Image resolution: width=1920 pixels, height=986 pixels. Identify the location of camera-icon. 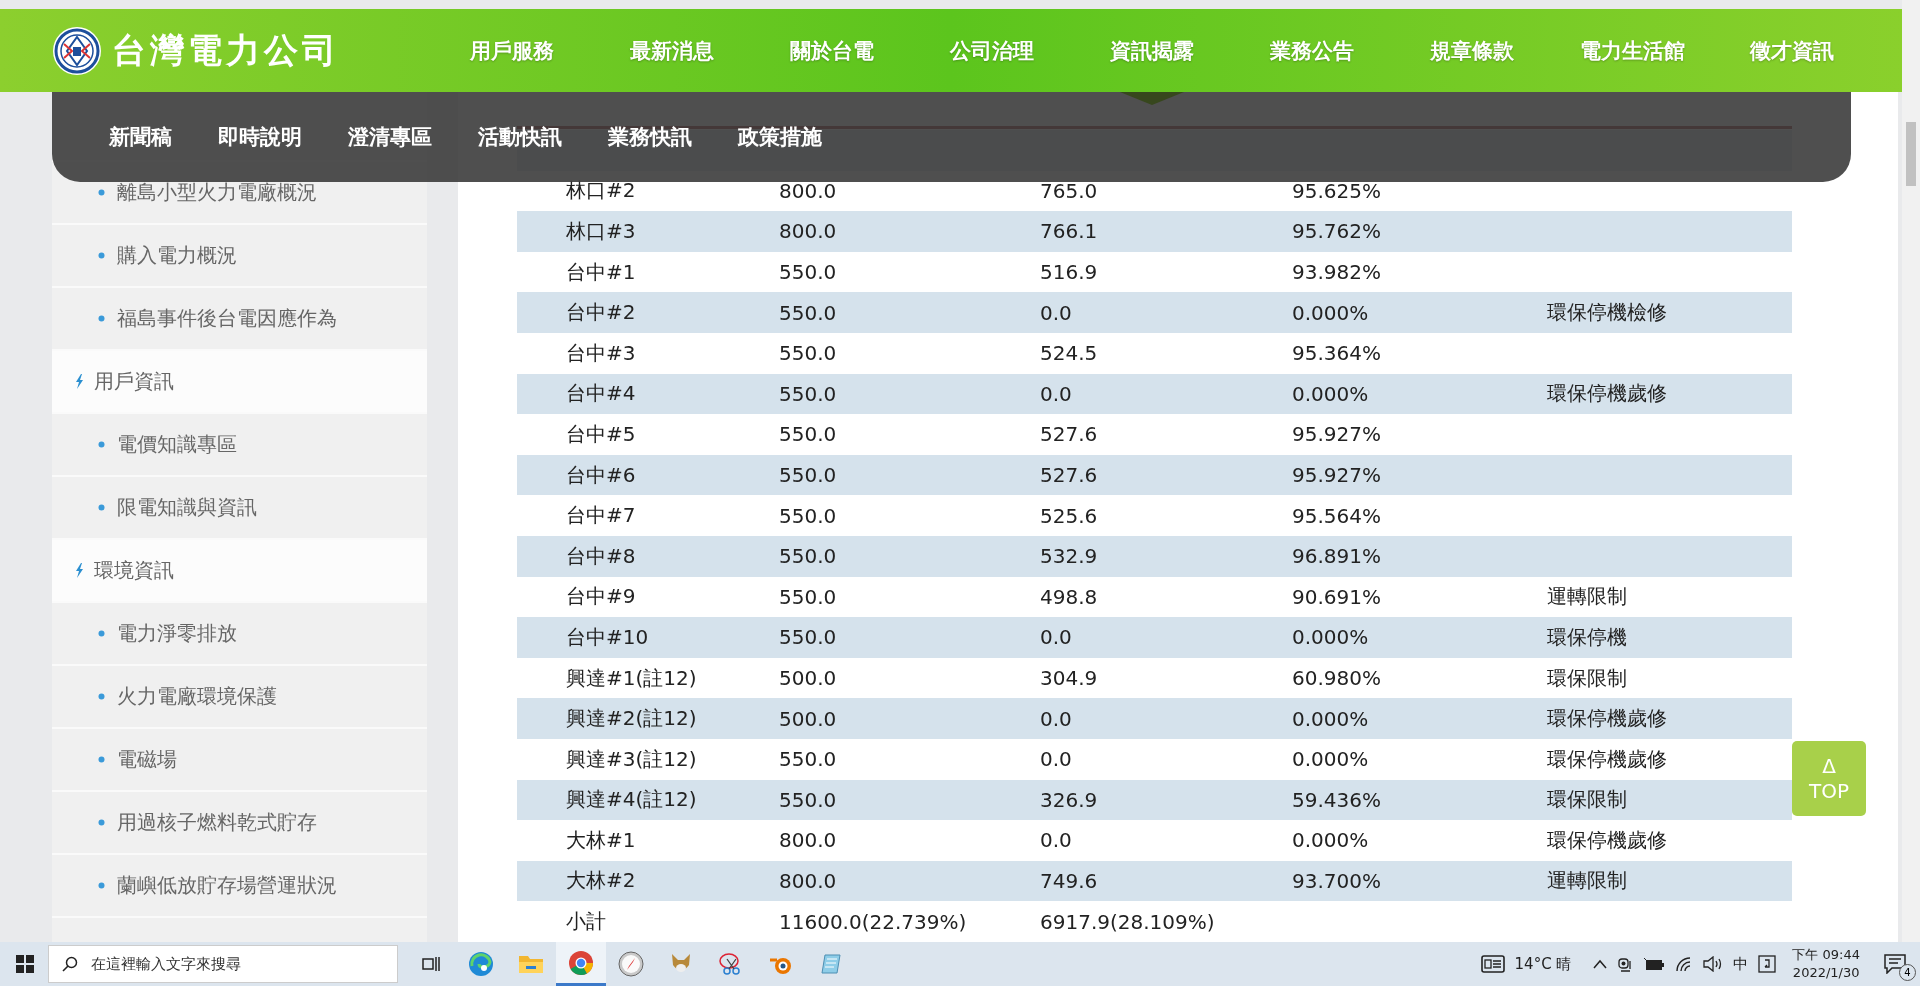
(1625, 964).